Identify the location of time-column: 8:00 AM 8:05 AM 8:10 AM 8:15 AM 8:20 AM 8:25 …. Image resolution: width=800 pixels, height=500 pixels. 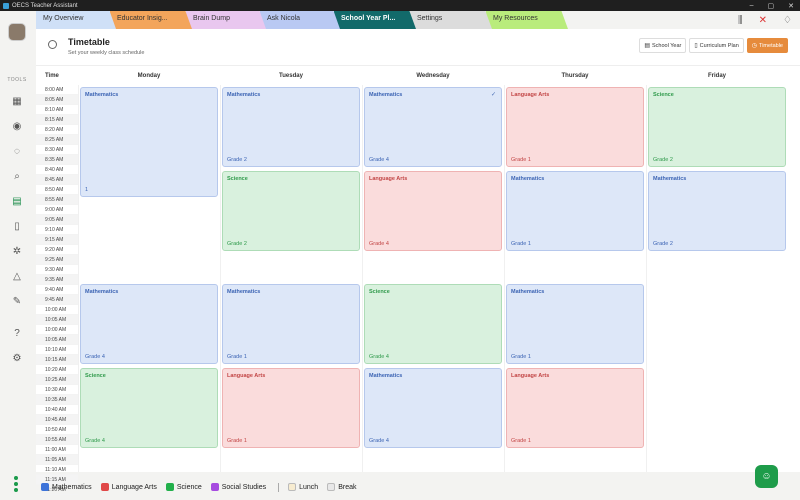
(57, 290).